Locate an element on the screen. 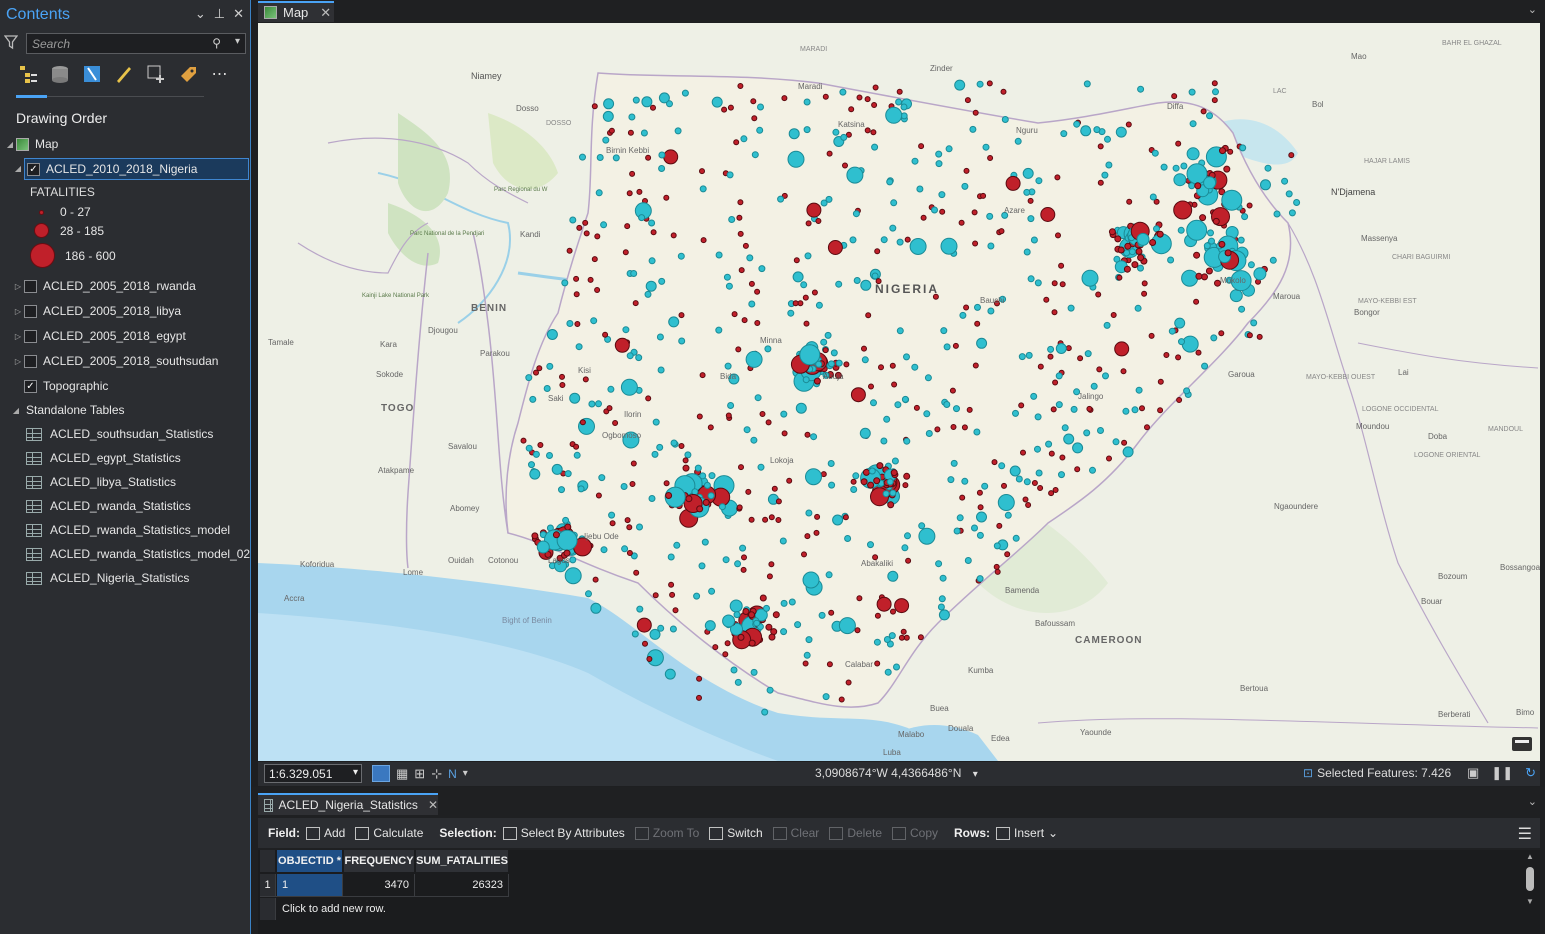  table-cell-frequency: 3470 is located at coordinates (379, 885).